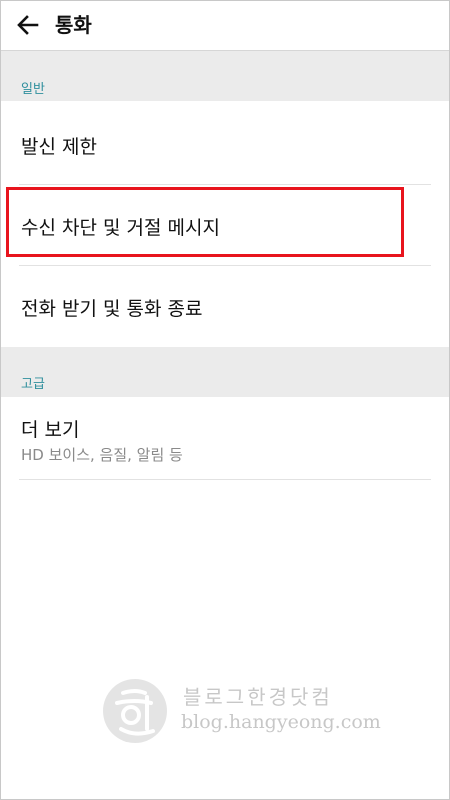  What do you see at coordinates (225, 479) in the screenshot?
I see `divider` at bounding box center [225, 479].